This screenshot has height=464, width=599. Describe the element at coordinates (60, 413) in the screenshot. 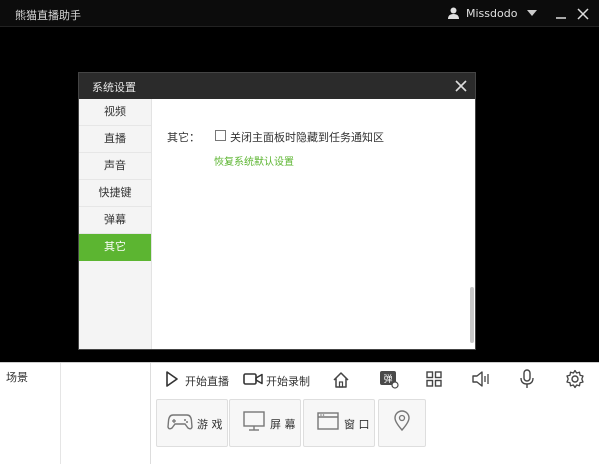

I see `scene-divider` at that location.